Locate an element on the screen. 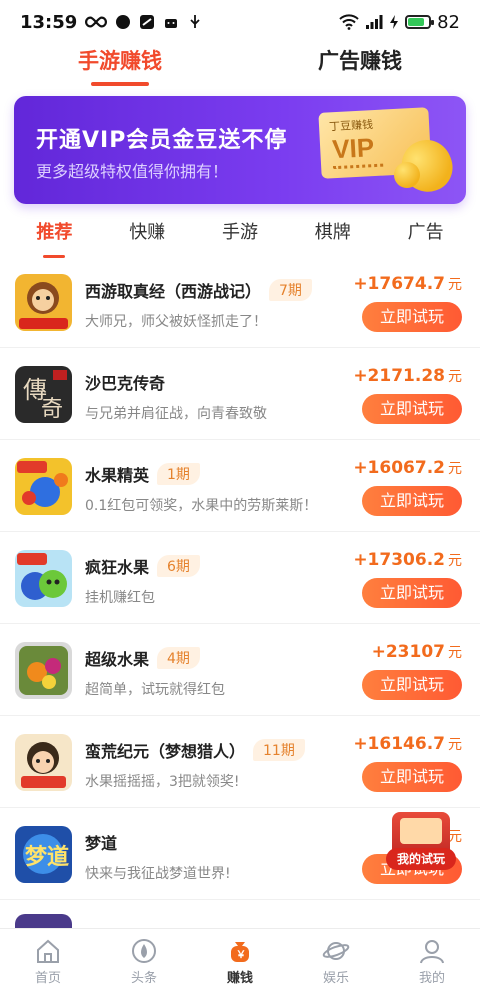  game-icon-mengdao: 梦道 is located at coordinates (43, 854).